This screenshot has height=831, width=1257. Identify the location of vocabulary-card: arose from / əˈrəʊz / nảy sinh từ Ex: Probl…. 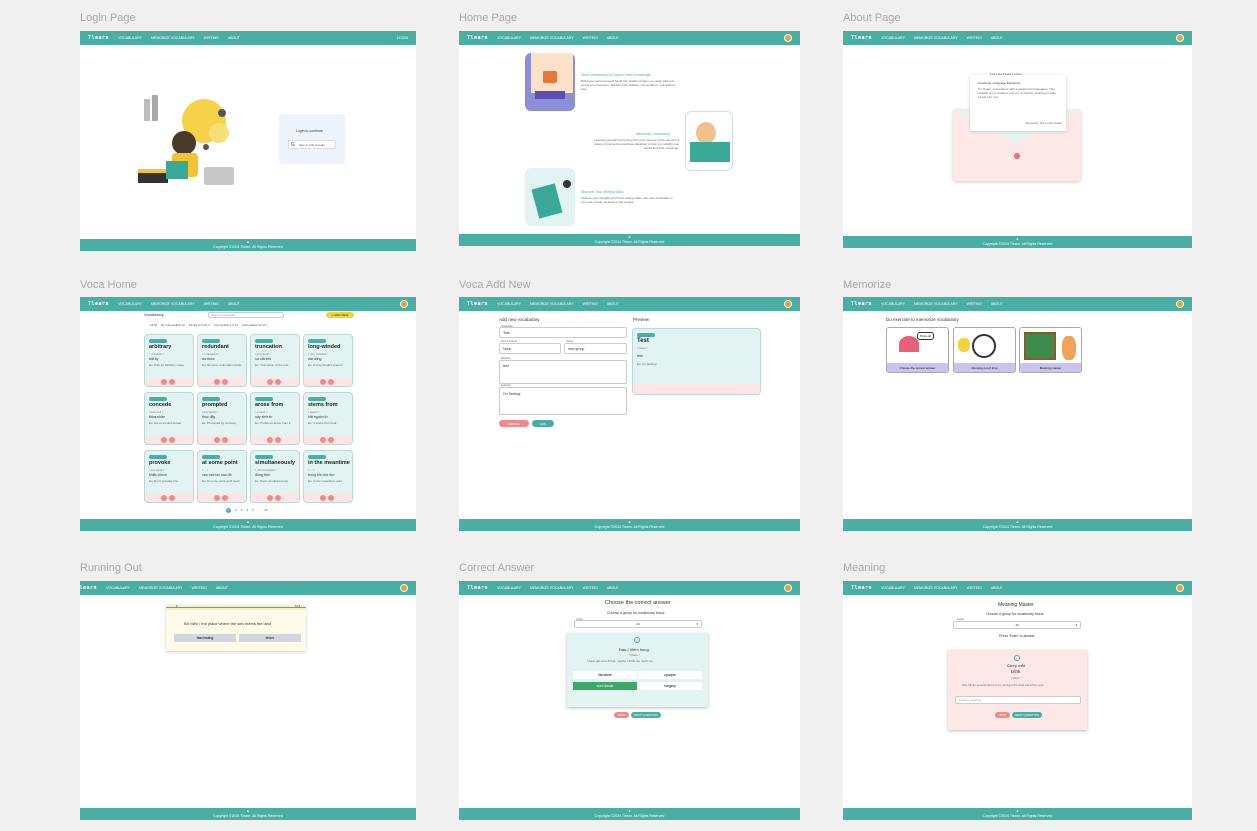
(275, 418).